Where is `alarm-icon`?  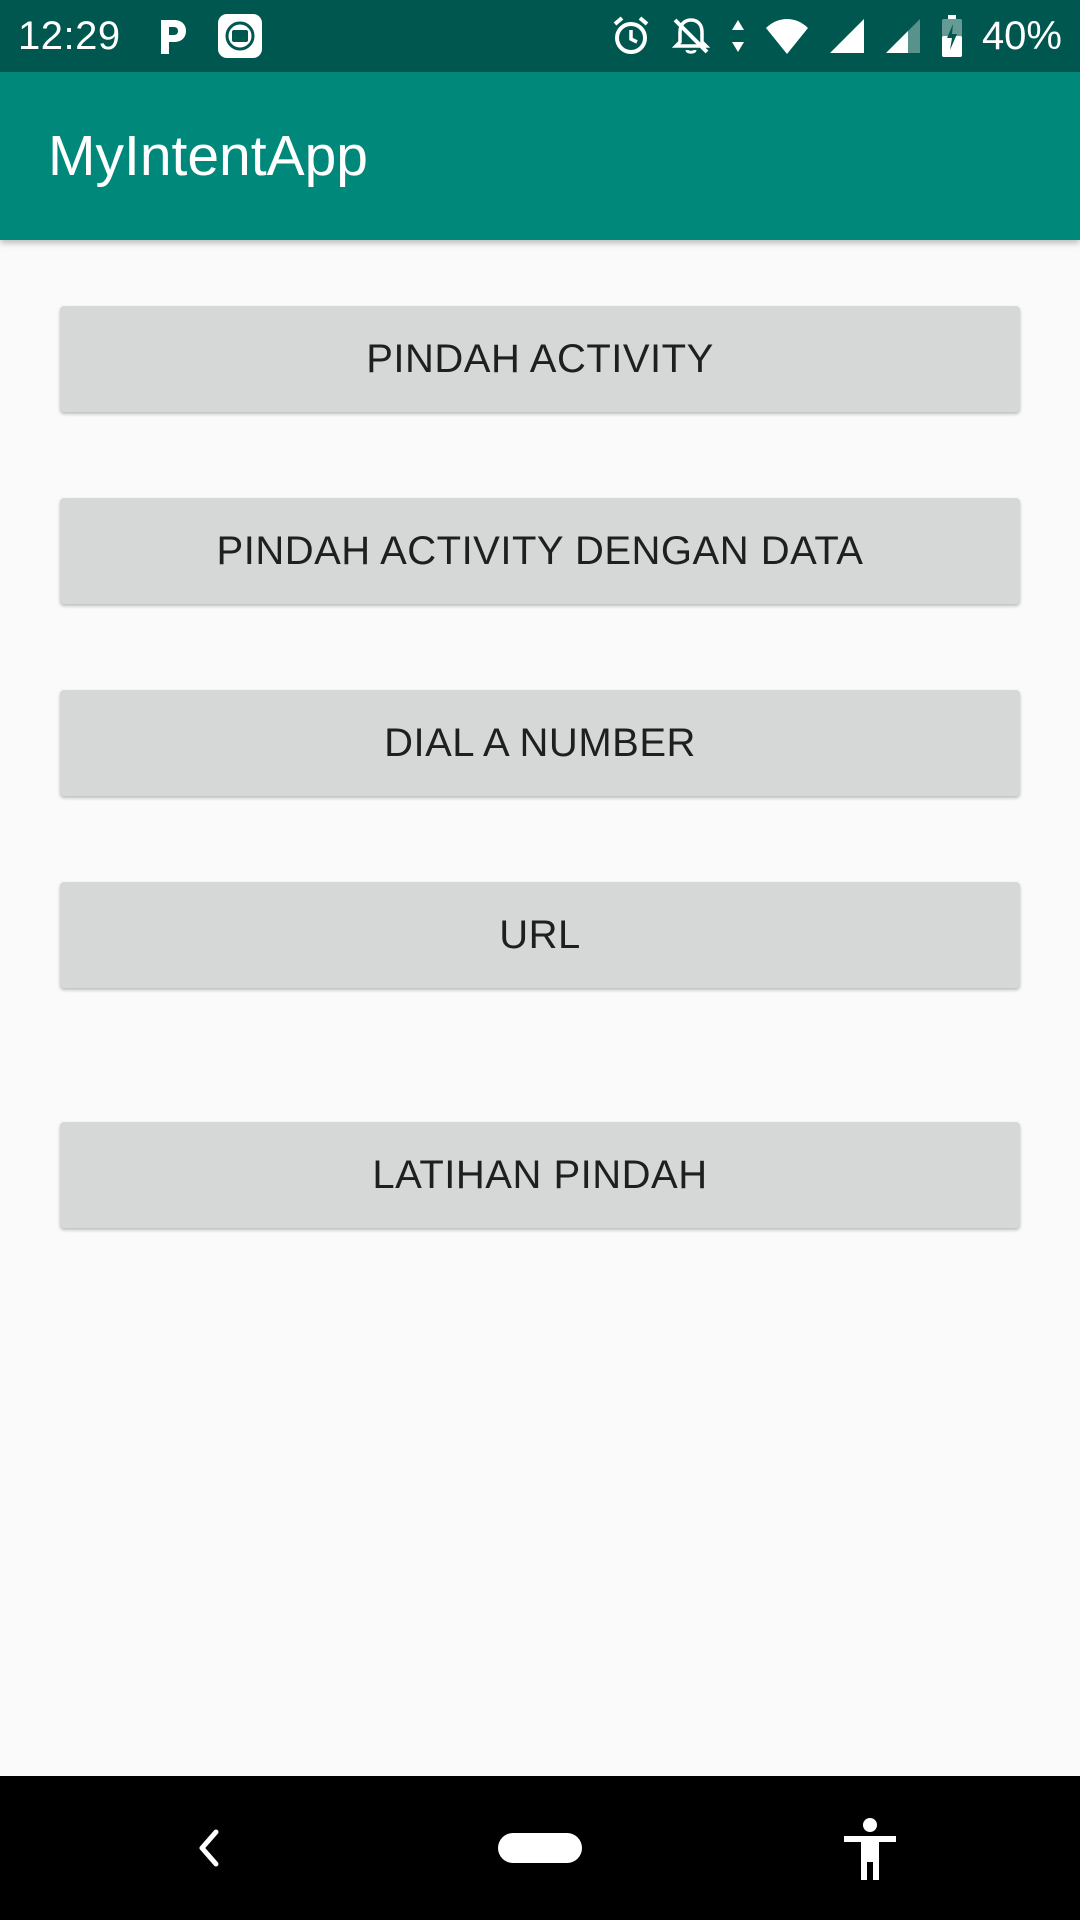 alarm-icon is located at coordinates (631, 36).